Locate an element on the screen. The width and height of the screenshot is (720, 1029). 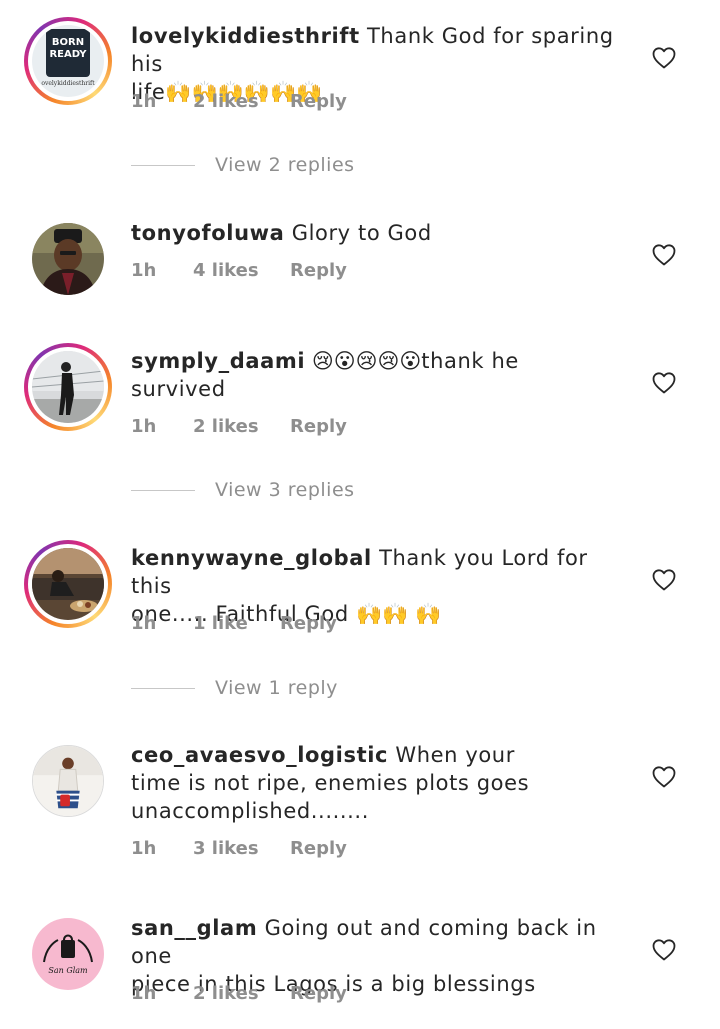
comment-body-line2: time is not ripe, enemies plots goes is located at coordinates (330, 783).